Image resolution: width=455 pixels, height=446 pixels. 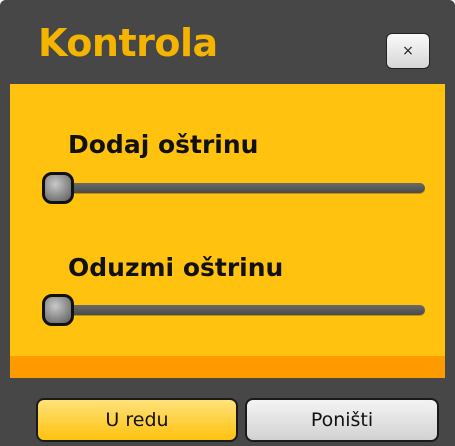 What do you see at coordinates (237, 188) in the screenshot?
I see `add-sharpness-slider-track` at bounding box center [237, 188].